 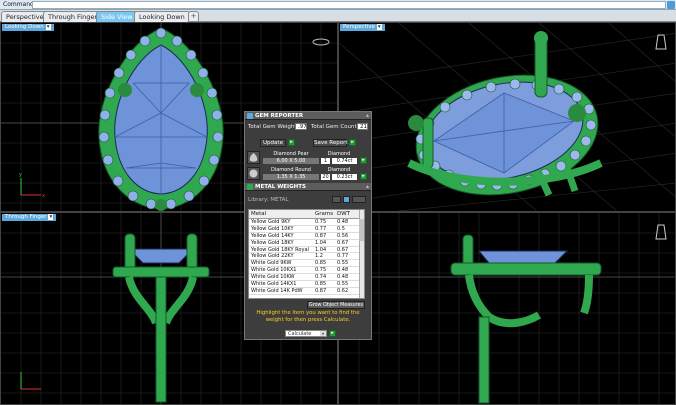 What do you see at coordinates (277, 290) in the screenshot?
I see `metal-cell: White Gold 14K PdW` at bounding box center [277, 290].